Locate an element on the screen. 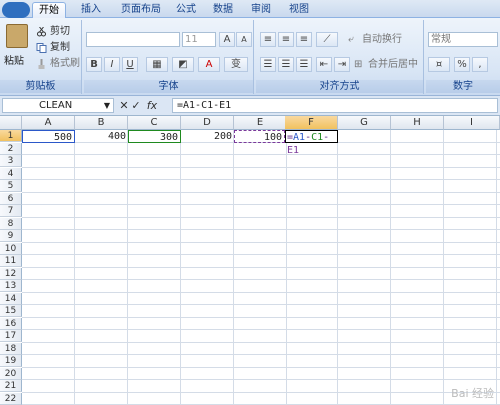 Image resolution: width=500 pixels, height=405 pixels. cut-button: 剪切 is located at coordinates (53, 32).